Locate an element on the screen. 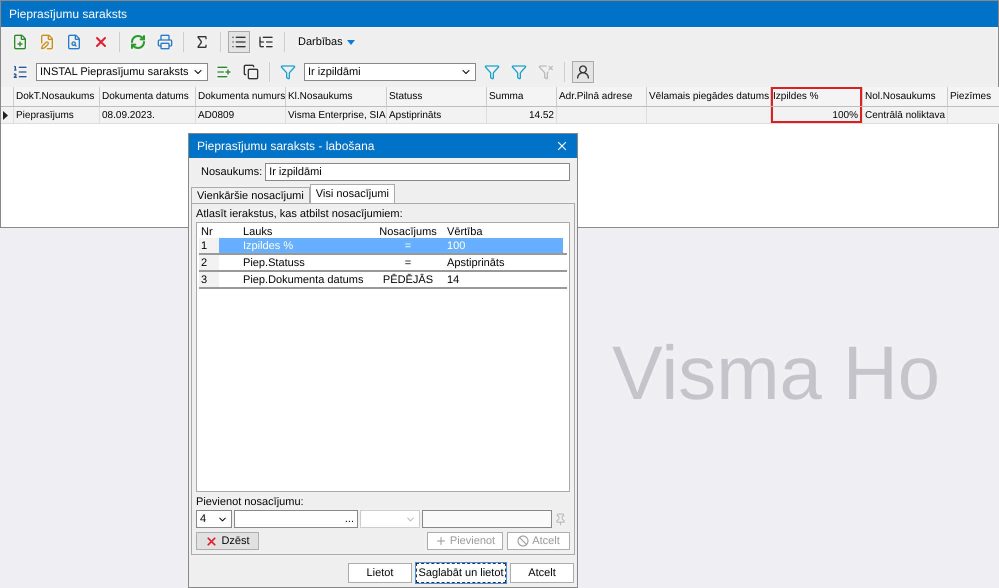 Image resolution: width=999 pixels, height=588 pixels. column-header: Lauks is located at coordinates (258, 232).